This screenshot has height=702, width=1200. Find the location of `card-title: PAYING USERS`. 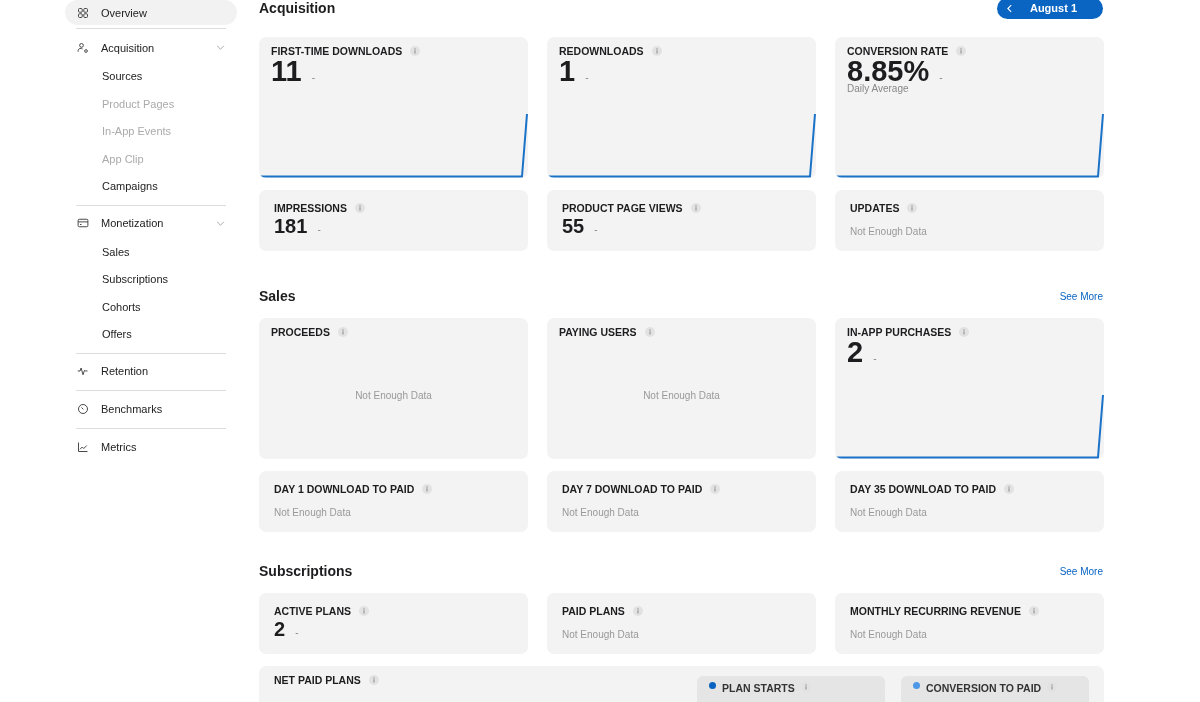

card-title: PAYING USERS is located at coordinates (598, 332).